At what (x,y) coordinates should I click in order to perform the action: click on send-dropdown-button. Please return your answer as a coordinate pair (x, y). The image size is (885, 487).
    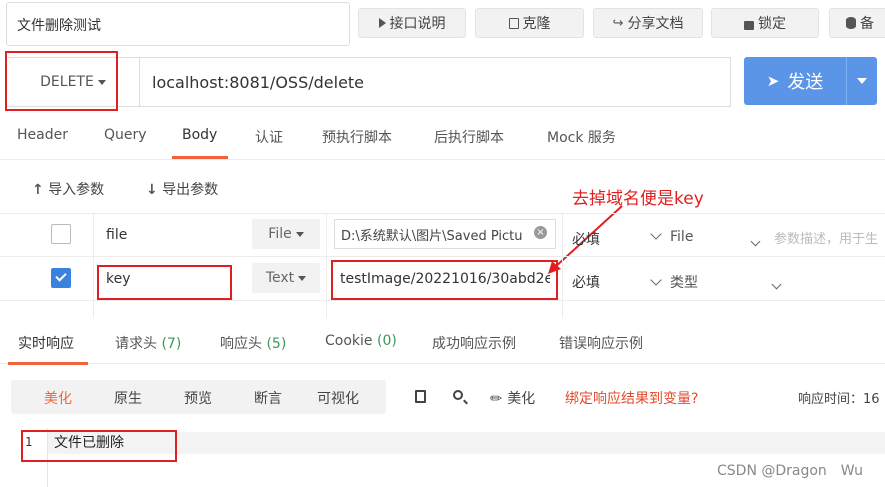
    Looking at the image, I should click on (861, 81).